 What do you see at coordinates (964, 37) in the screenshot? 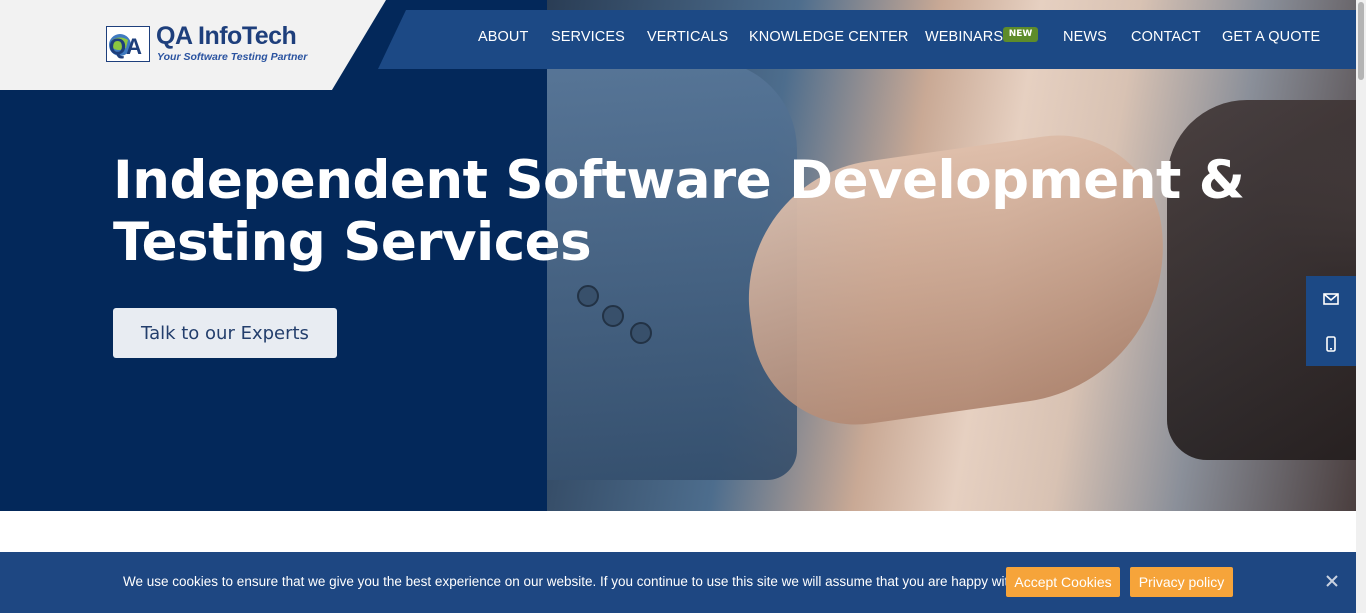
I see `nav-item-webinars: WEBINARS` at bounding box center [964, 37].